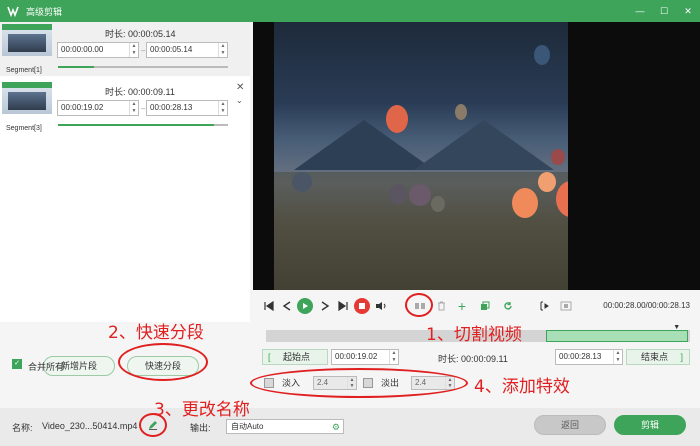  What do you see at coordinates (589, 357) in the screenshot?
I see `trim-end-input: 00:00:28.13 ▲ ▼` at bounding box center [589, 357].